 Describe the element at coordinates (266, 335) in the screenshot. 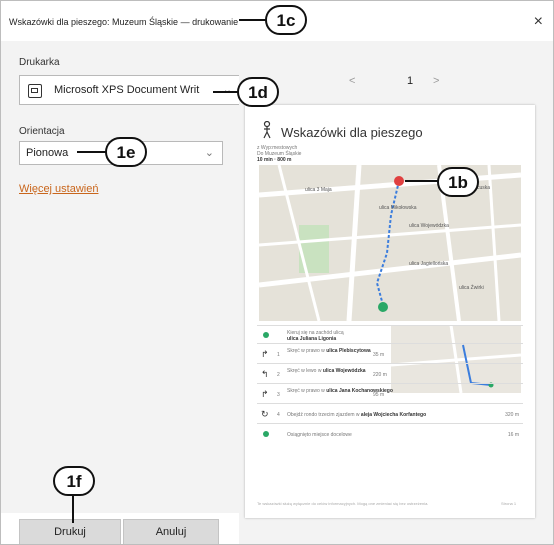

I see `start-dot-icon` at that location.